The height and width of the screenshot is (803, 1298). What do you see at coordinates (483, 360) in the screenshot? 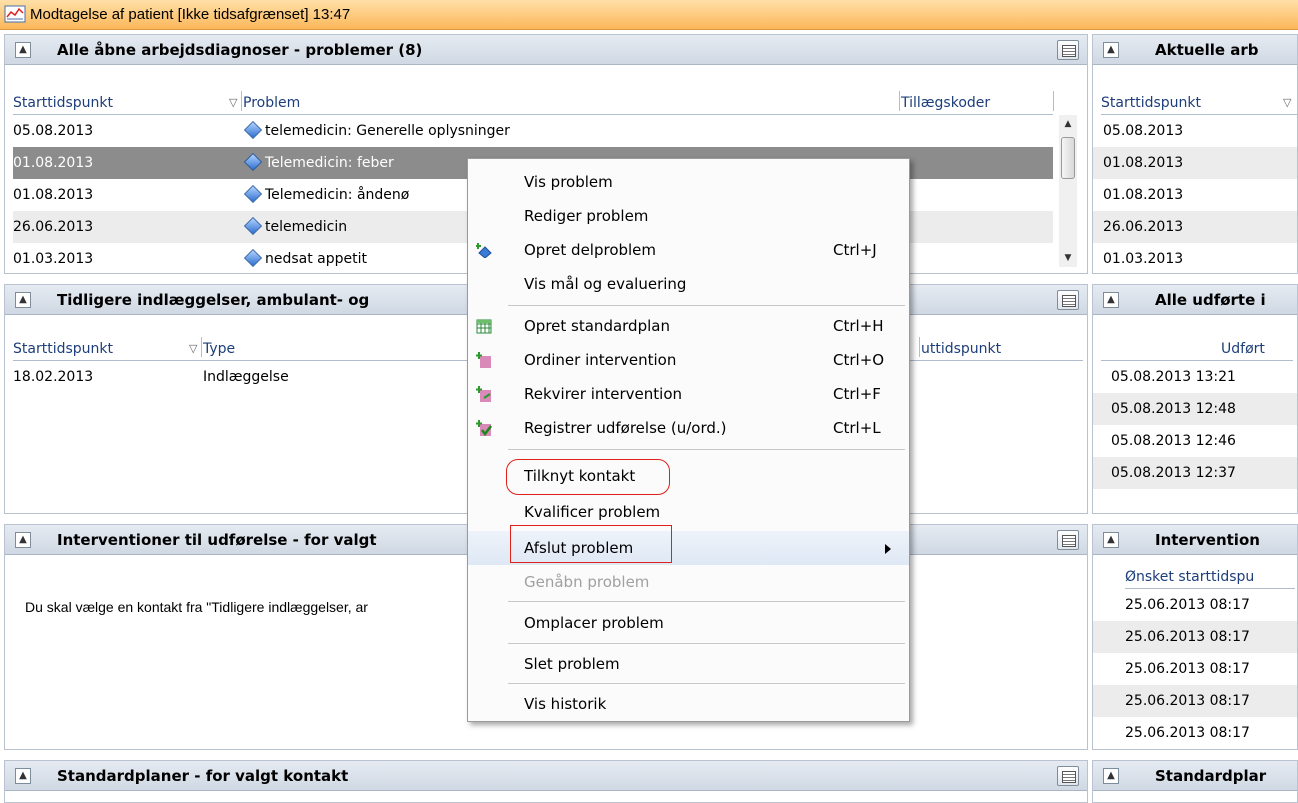
I see `order-intervention-icon` at bounding box center [483, 360].